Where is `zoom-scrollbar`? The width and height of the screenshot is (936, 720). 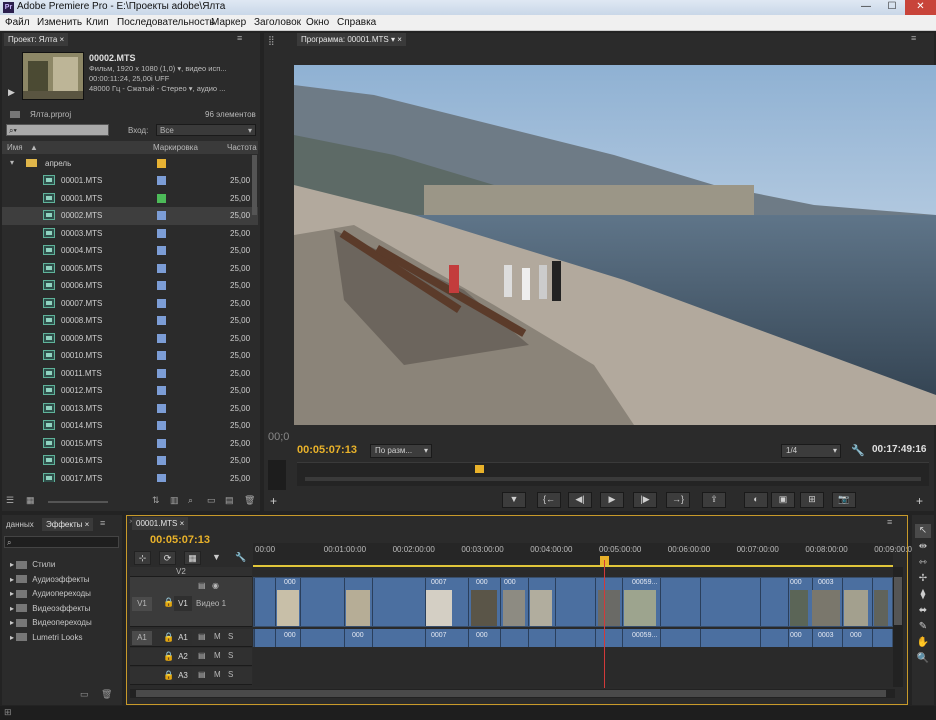 zoom-scrollbar is located at coordinates (613, 479).